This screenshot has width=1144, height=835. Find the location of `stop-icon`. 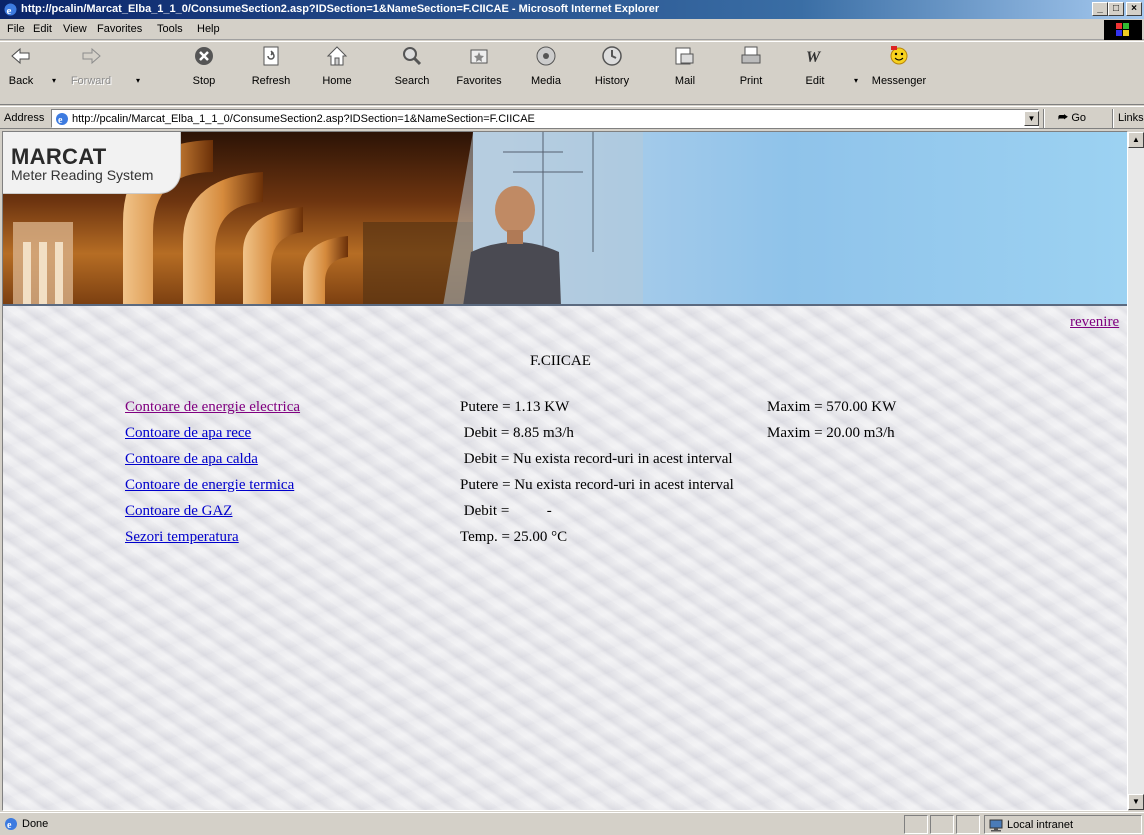

stop-icon is located at coordinates (204, 56).